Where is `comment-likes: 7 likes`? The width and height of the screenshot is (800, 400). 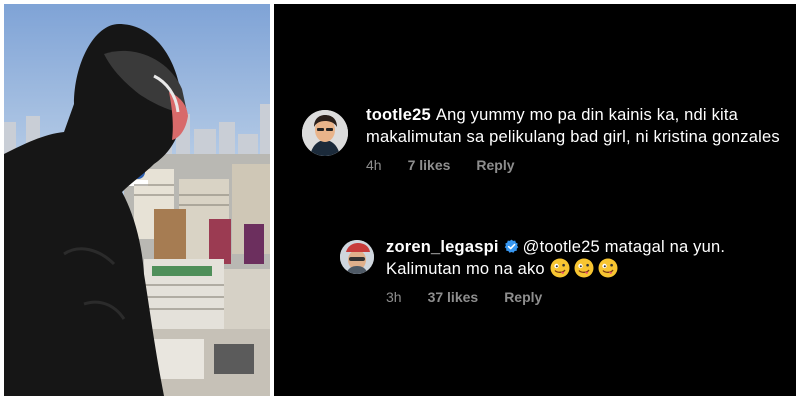
comment-likes: 7 likes is located at coordinates (429, 165).